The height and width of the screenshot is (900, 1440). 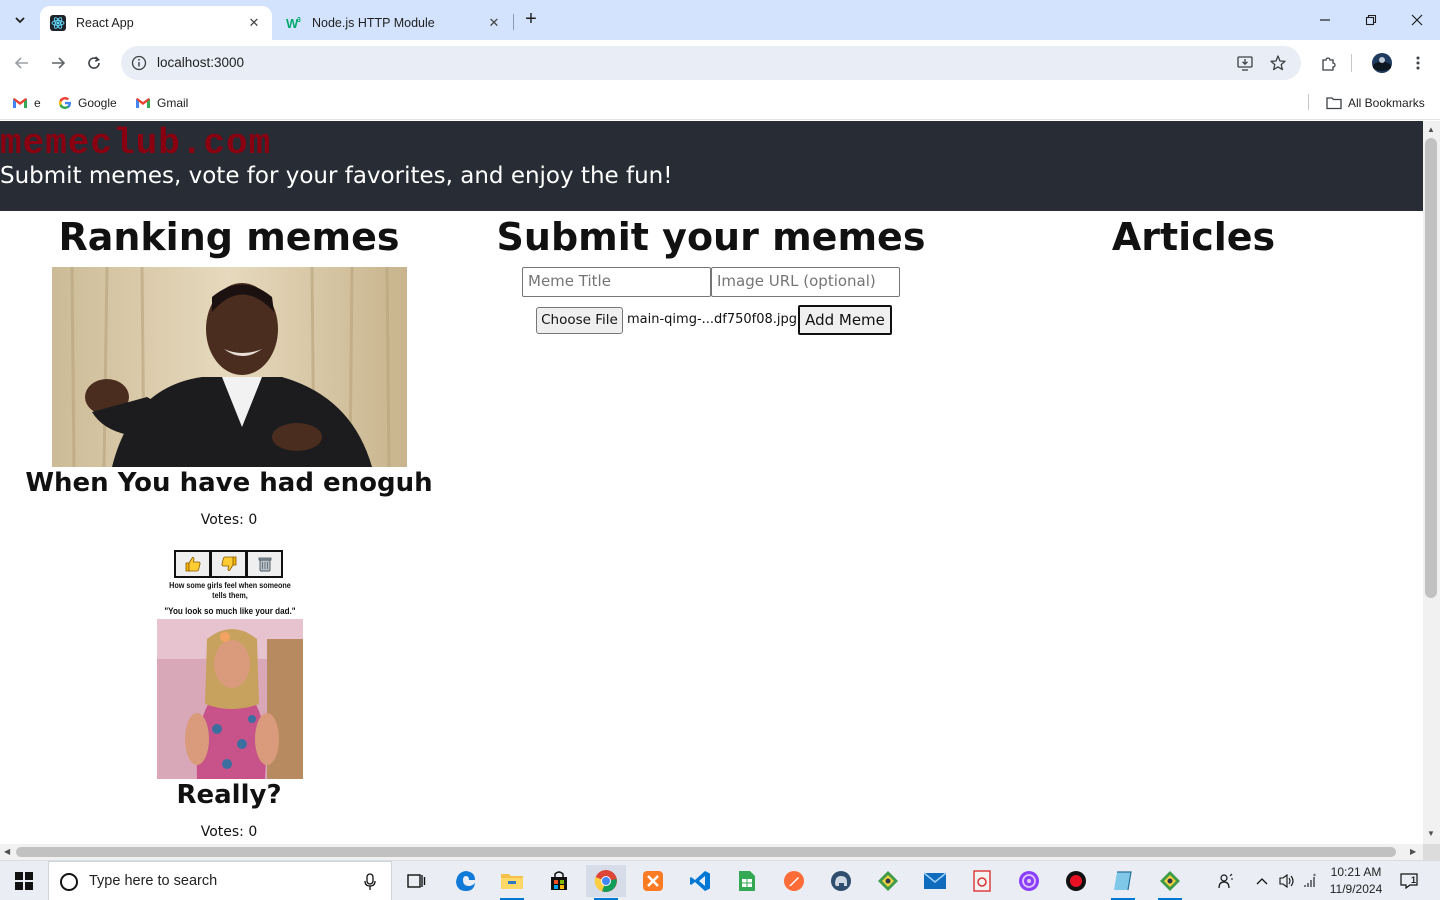 I want to click on gitkraken-icon, so click(x=1170, y=881).